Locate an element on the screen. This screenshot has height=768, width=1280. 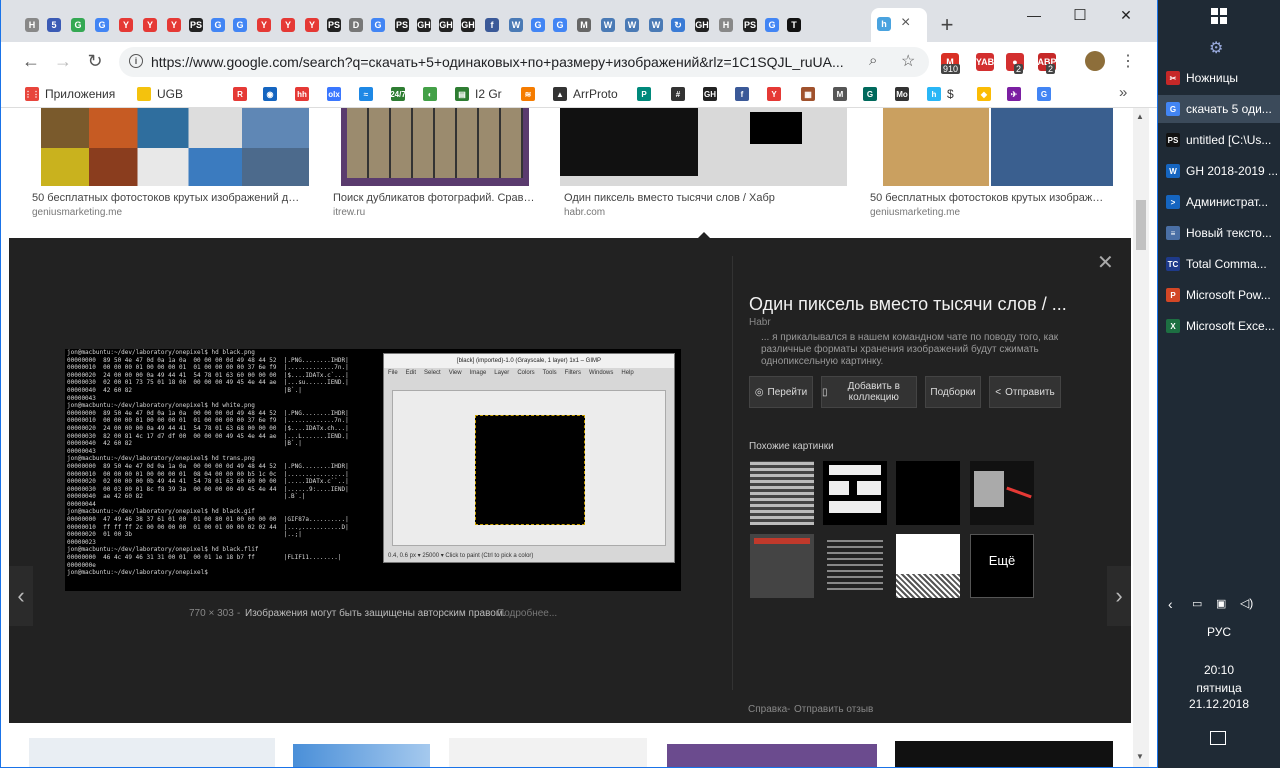
share-button: < Отправить is located at coordinates (1025, 392).